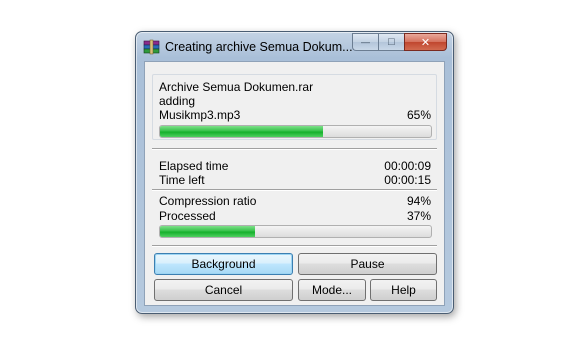  I want to click on pause-button-label: Pause, so click(367, 264).